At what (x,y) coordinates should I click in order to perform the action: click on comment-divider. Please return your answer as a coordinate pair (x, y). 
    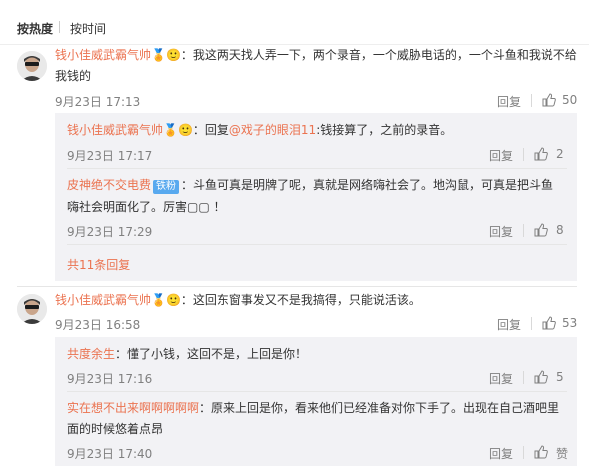
    Looking at the image, I should click on (297, 286).